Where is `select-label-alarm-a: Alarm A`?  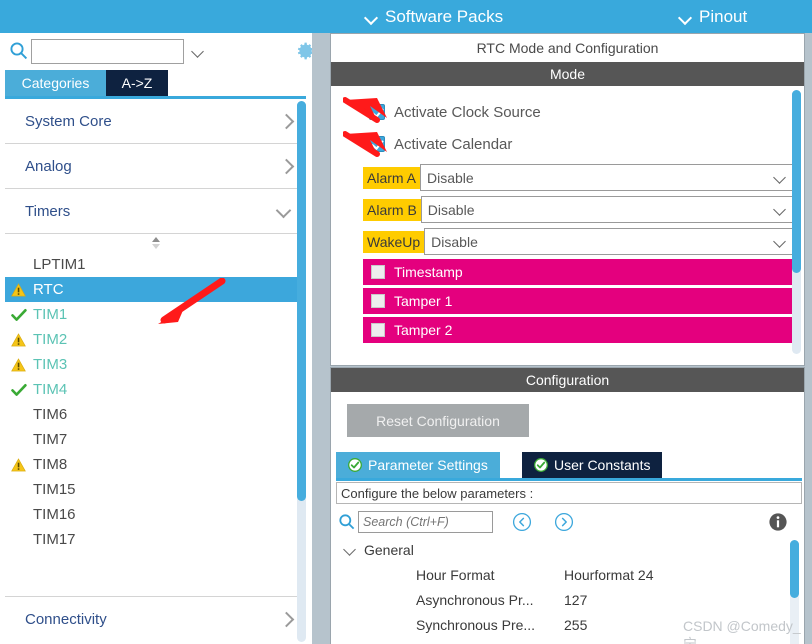
select-label-alarm-a: Alarm A is located at coordinates (392, 177).